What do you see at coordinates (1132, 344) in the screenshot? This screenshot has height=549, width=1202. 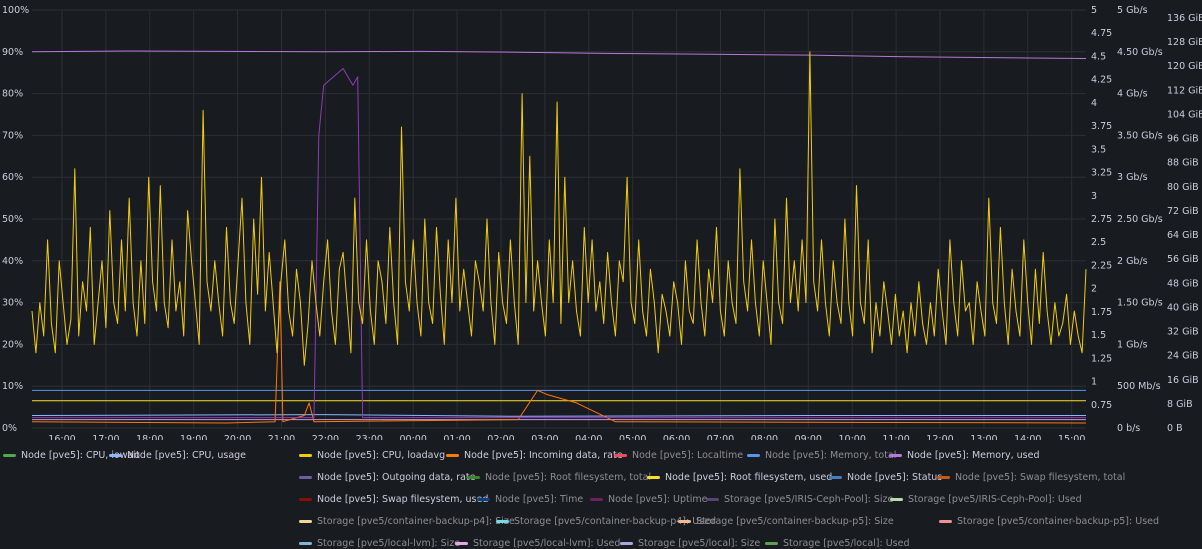 I see `y-tick-label-rate: 1 Gb/s` at bounding box center [1132, 344].